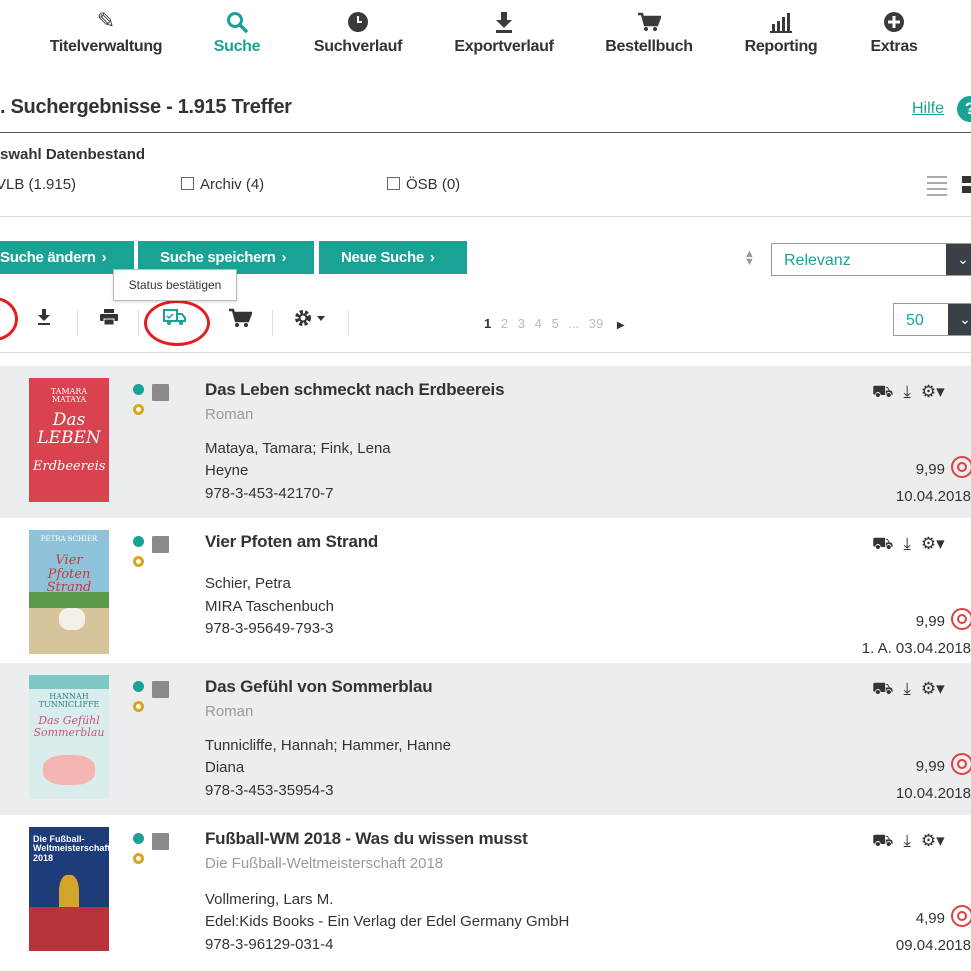  Describe the element at coordinates (69, 889) in the screenshot. I see `book-cover: Die Fußball- Weltmeisterschaft 2018` at that location.